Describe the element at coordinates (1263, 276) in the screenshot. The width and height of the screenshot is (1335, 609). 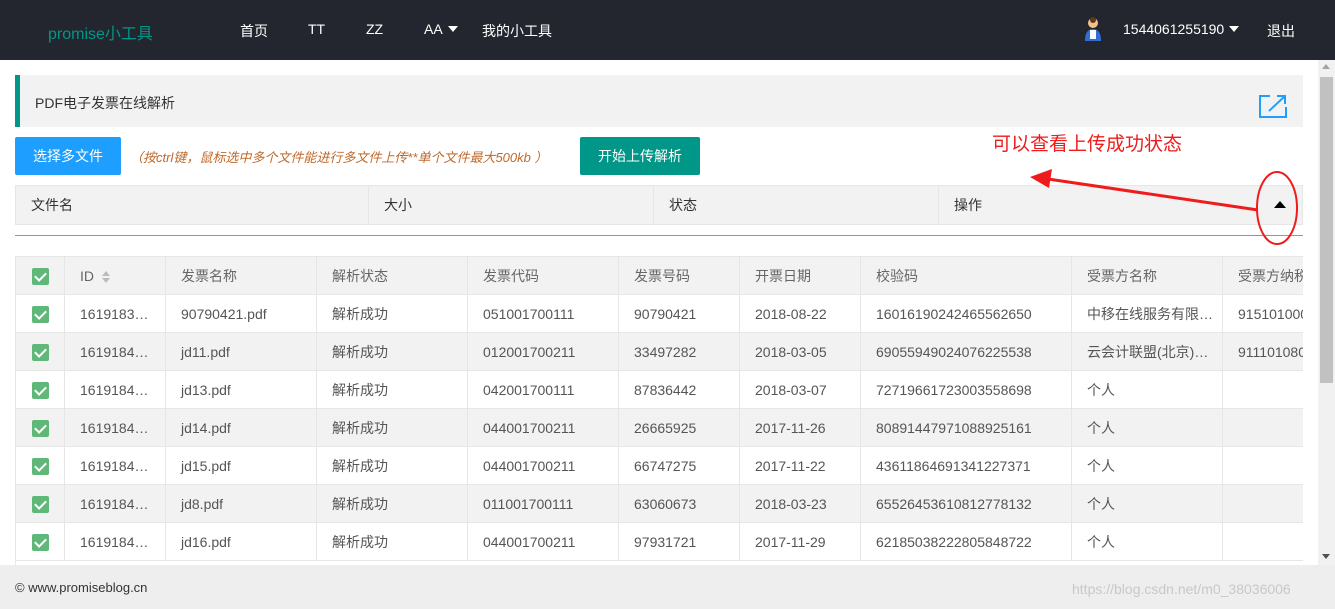
I see `col-buyer-tax-id: 受票方纳税` at that location.